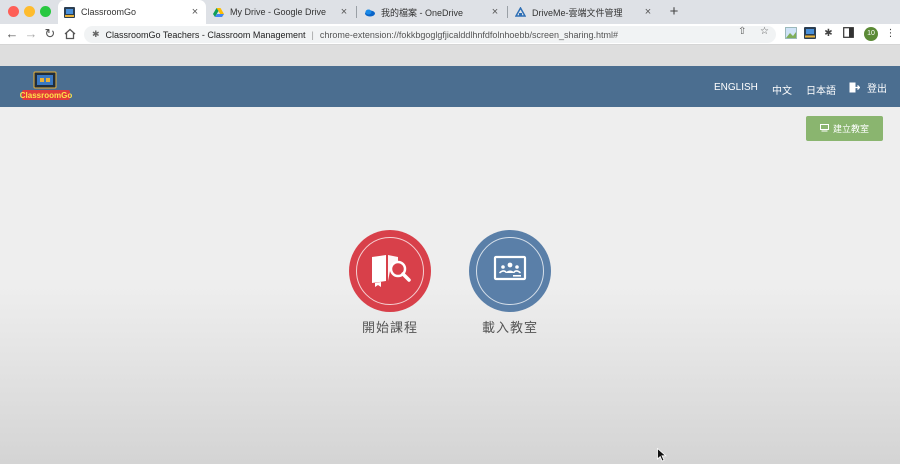 This screenshot has height=464, width=900. Describe the element at coordinates (790, 33) in the screenshot. I see `extension-image-icon` at that location.